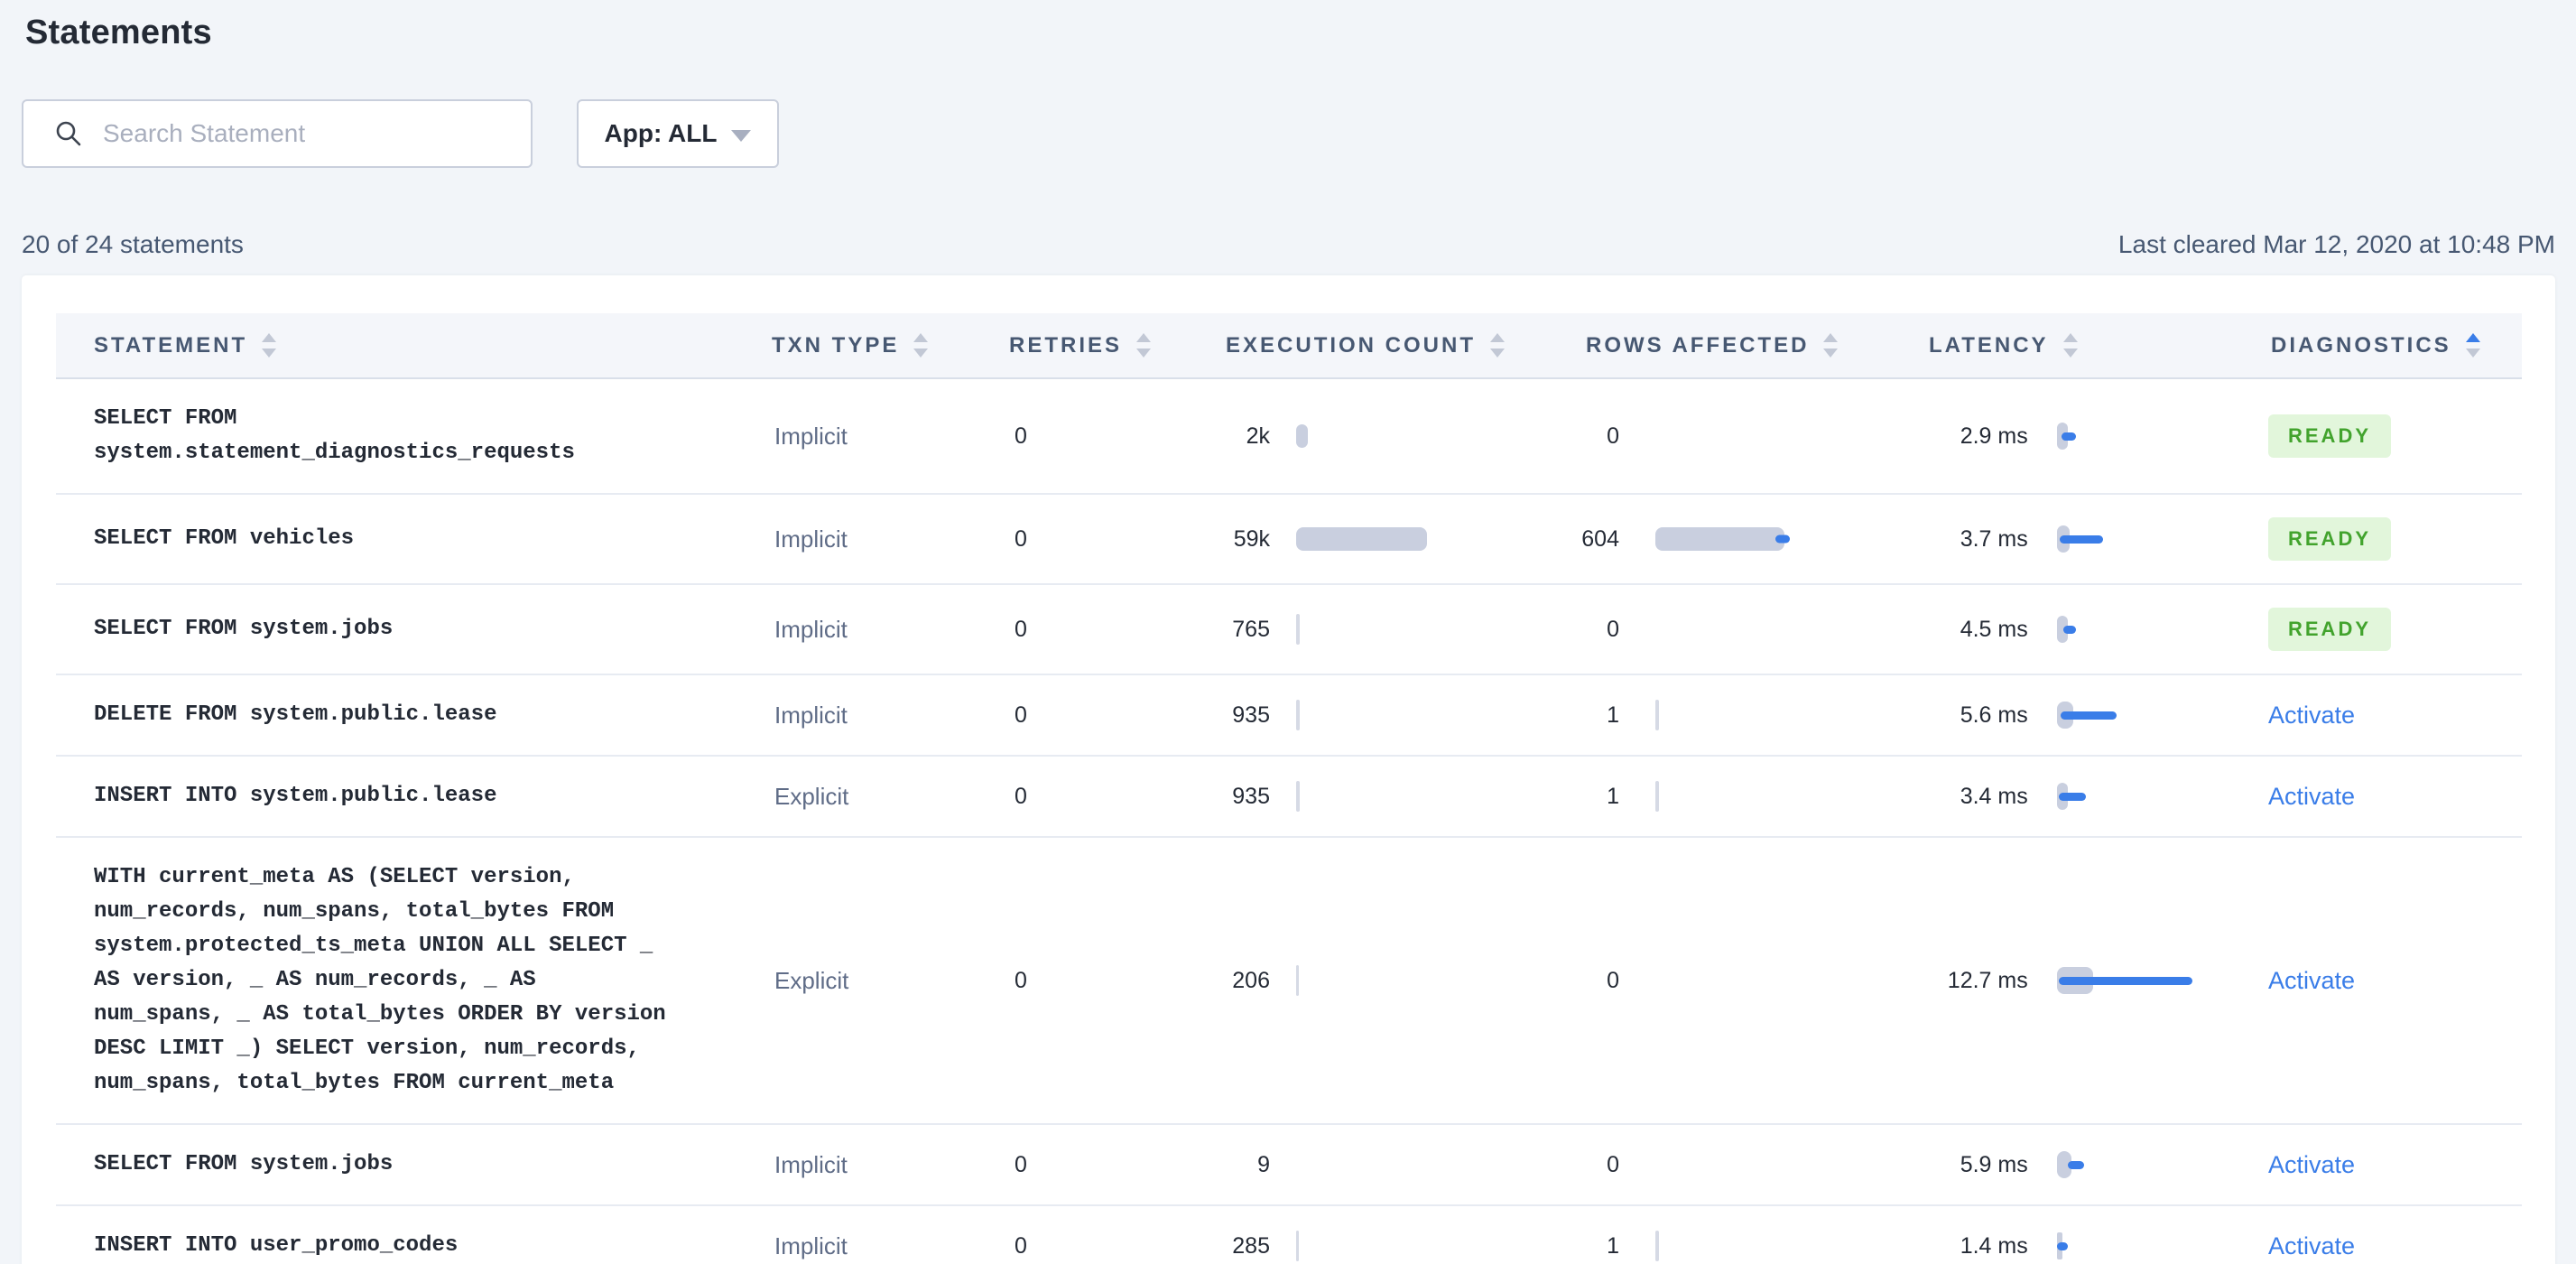 This screenshot has height=1264, width=2576. What do you see at coordinates (1251, 629) in the screenshot?
I see `execution-count-value: 765` at bounding box center [1251, 629].